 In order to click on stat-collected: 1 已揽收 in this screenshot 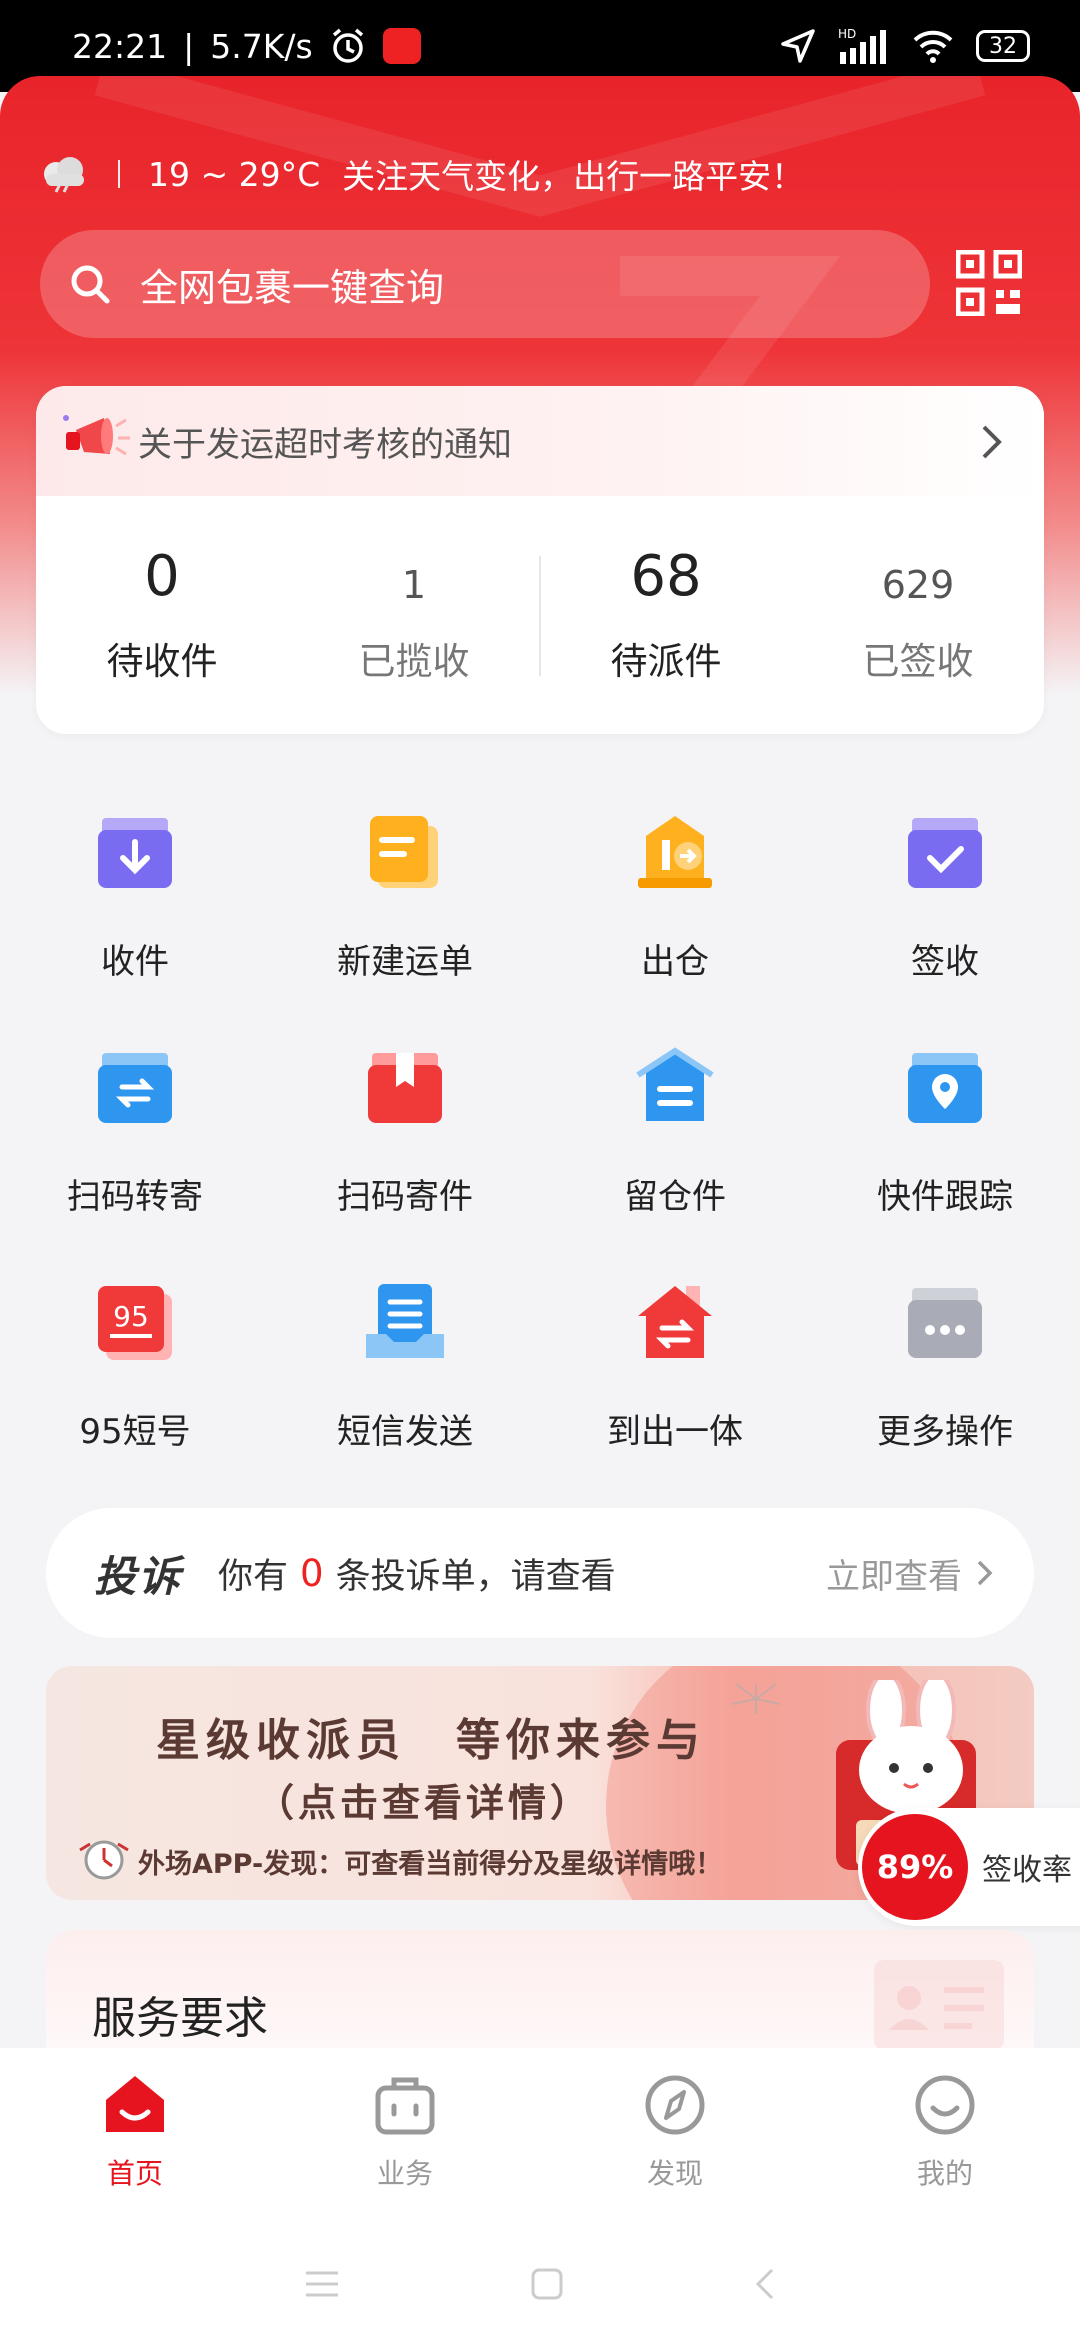, I will do `click(414, 615)`.